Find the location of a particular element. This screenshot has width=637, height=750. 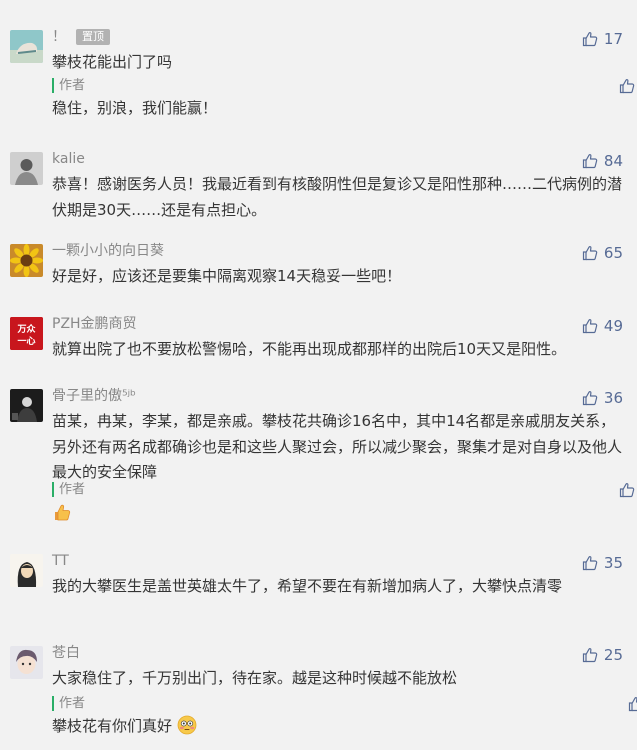

avatar-text: 一心 is located at coordinates (26, 341).